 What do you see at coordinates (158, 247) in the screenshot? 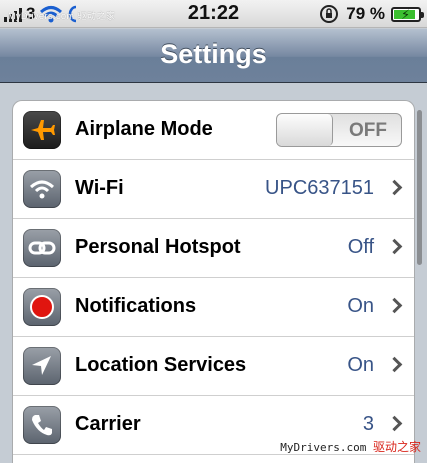
I see `row-label: Personal Hotspot` at bounding box center [158, 247].